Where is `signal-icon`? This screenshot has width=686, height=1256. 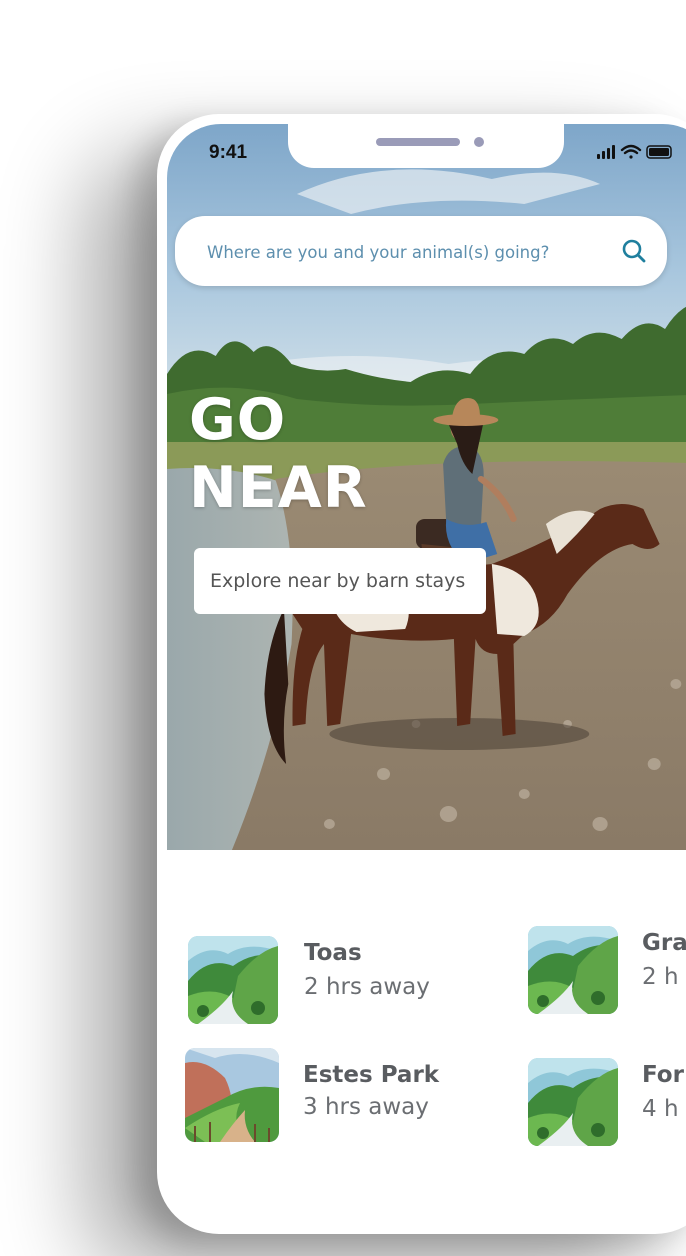
signal-icon is located at coordinates (606, 152).